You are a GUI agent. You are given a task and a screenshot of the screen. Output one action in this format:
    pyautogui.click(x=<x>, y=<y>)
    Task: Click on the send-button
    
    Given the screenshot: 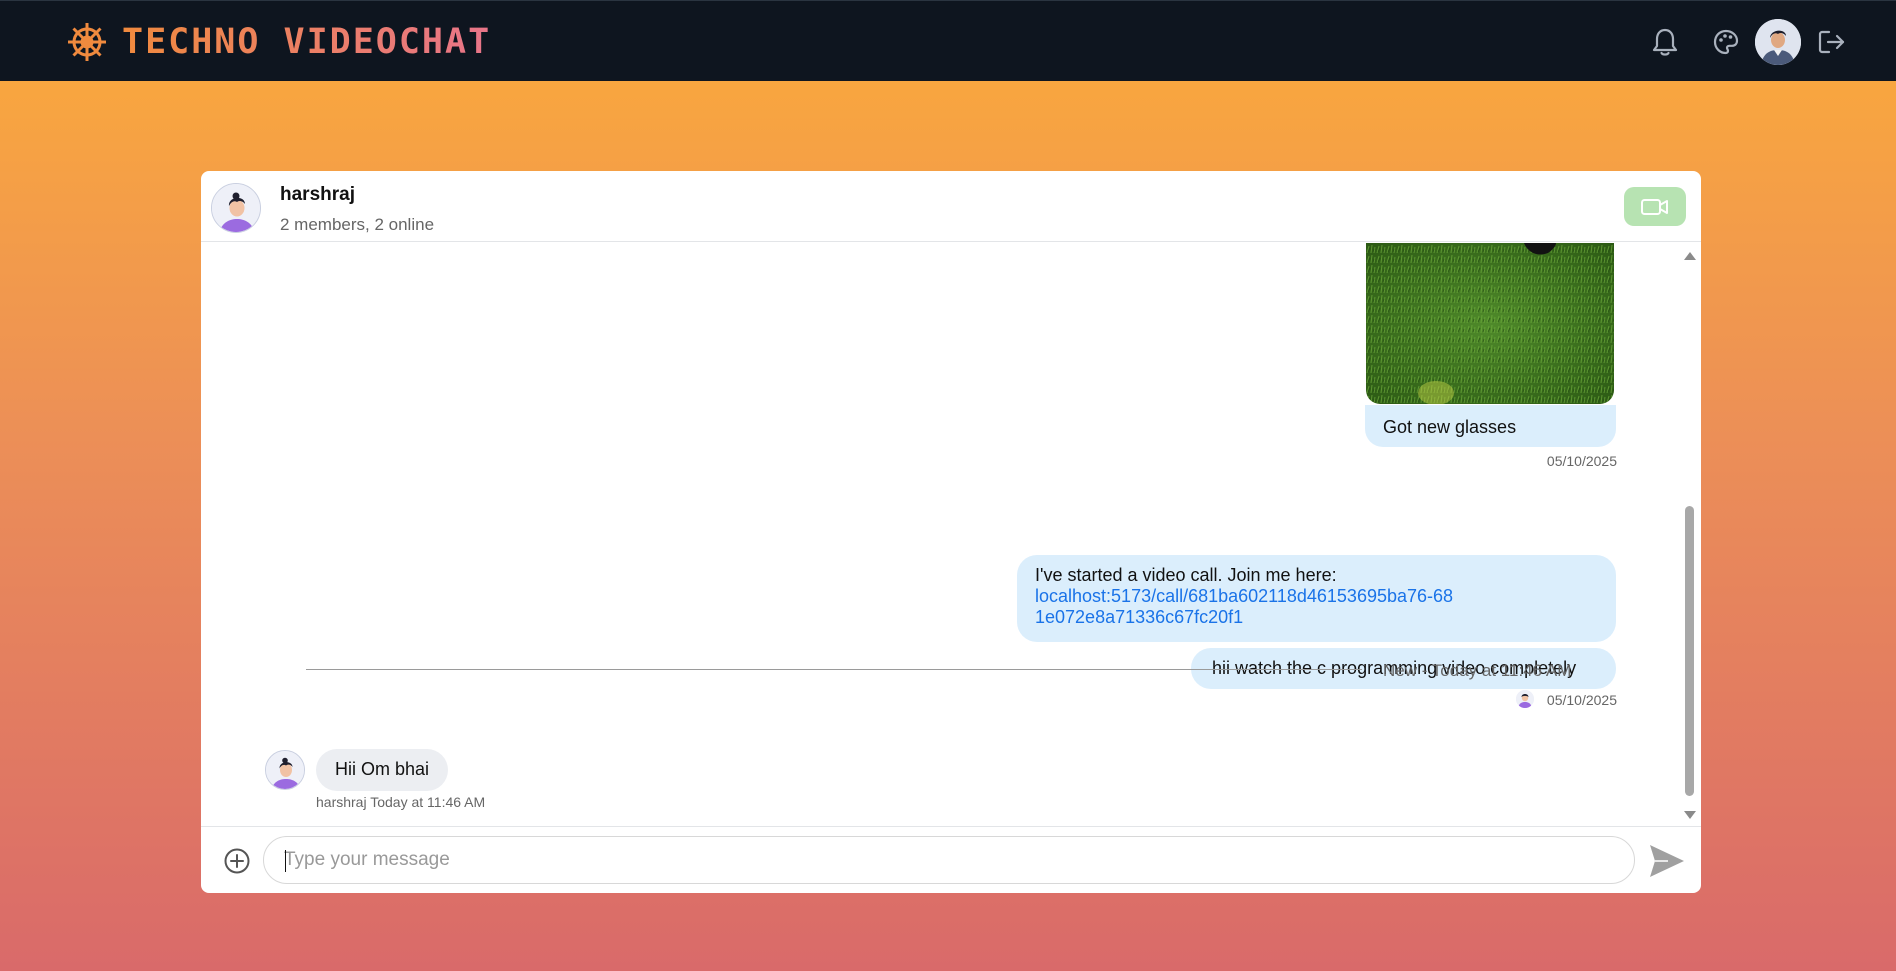 What is the action you would take?
    pyautogui.click(x=1667, y=861)
    